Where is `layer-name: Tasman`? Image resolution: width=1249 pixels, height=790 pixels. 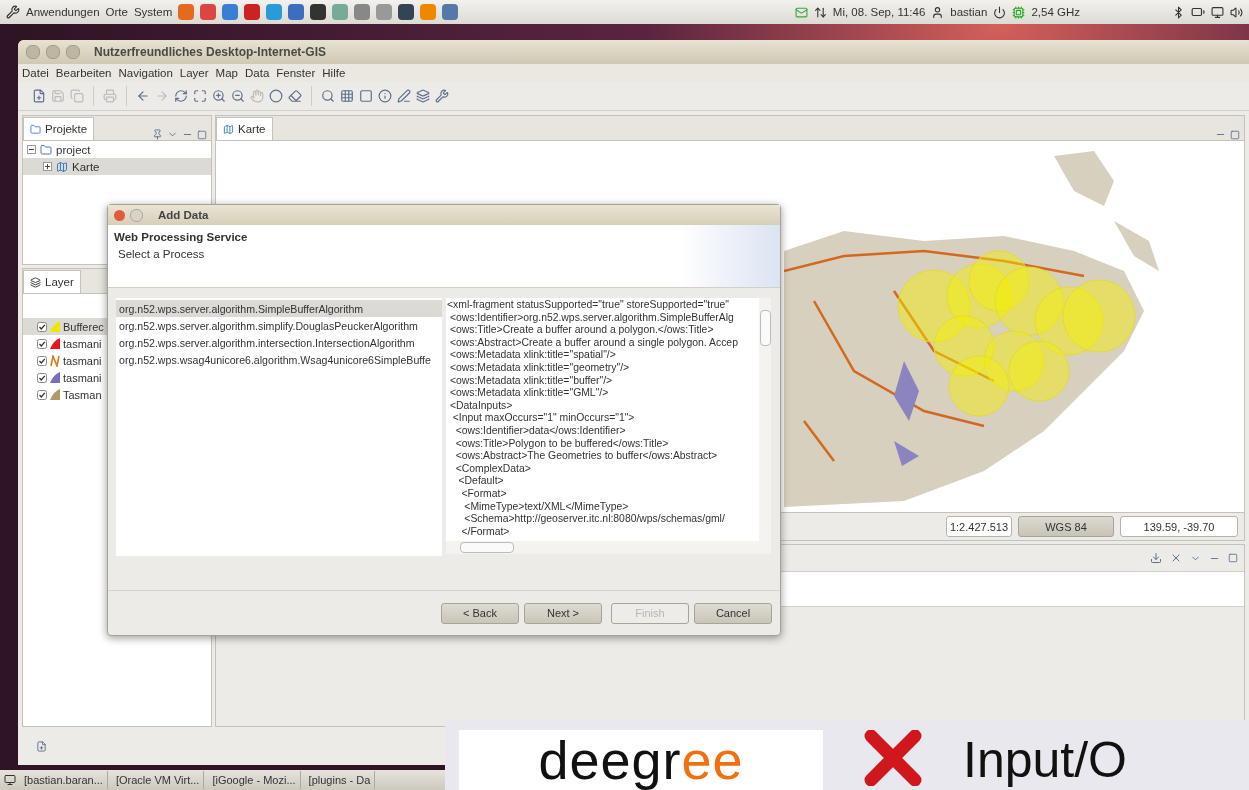 layer-name: Tasman is located at coordinates (82, 394).